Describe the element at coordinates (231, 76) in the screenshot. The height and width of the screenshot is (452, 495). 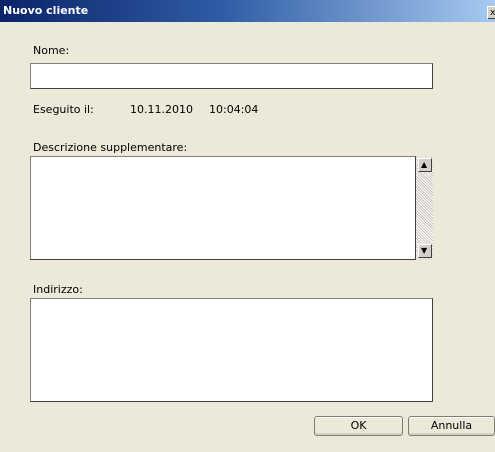
I see `name-input` at that location.